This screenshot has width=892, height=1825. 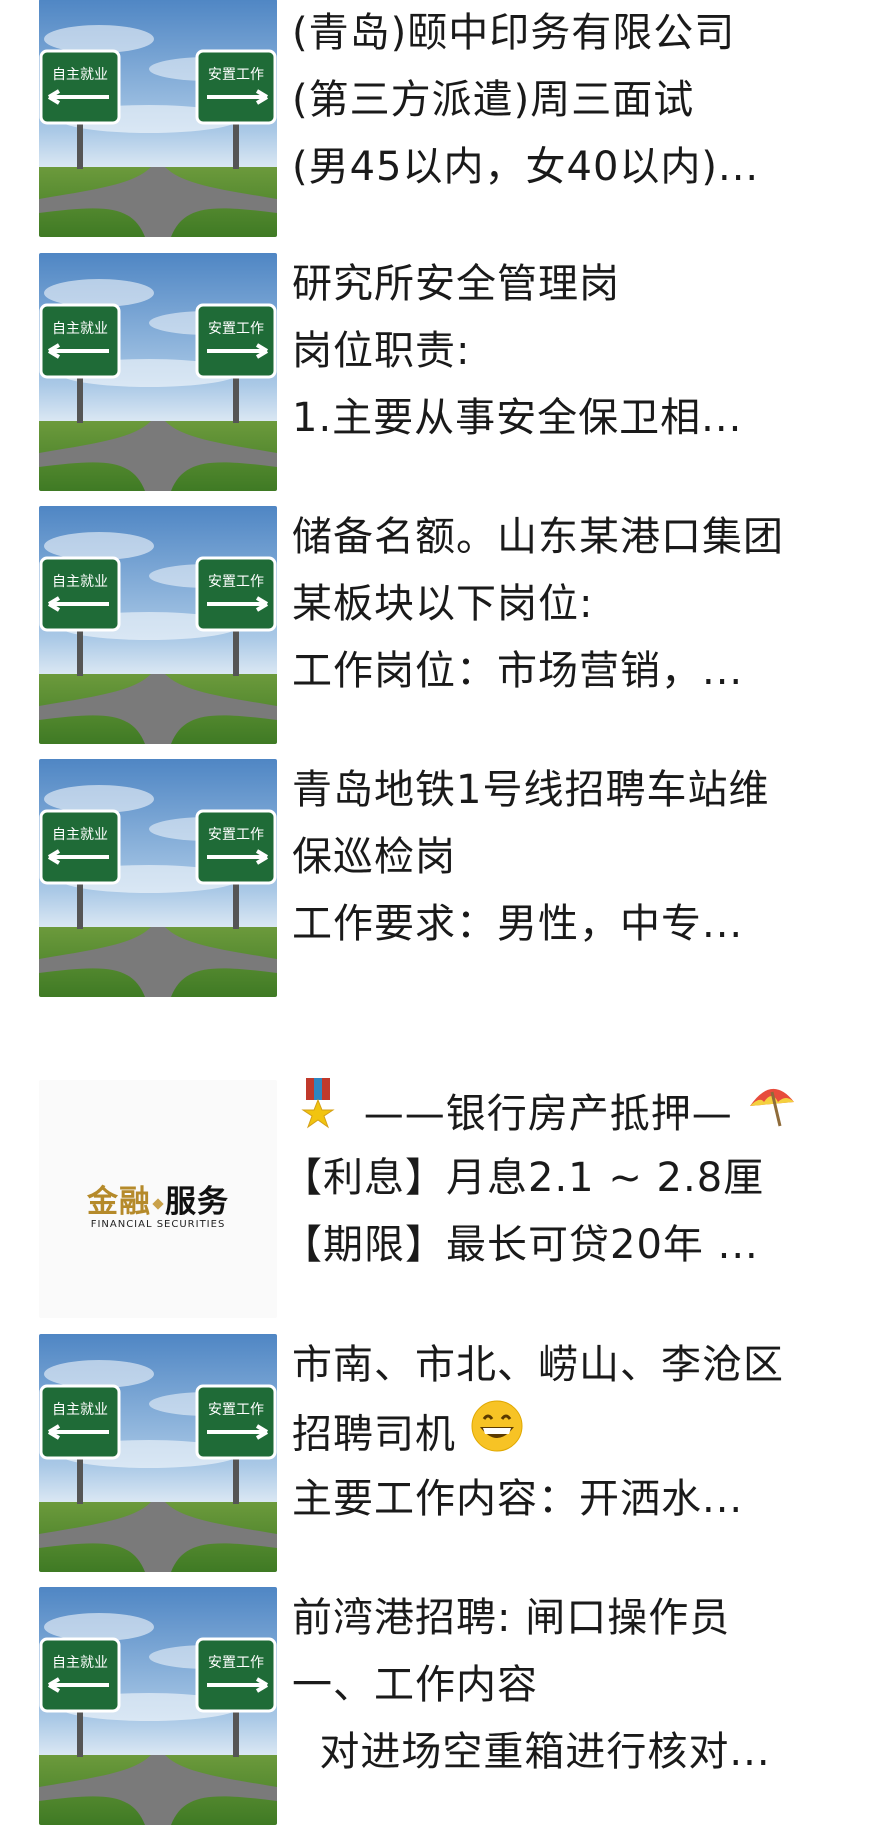 I want to click on logo-subtext: FINANCIAL SECURITIES, so click(x=158, y=1224).